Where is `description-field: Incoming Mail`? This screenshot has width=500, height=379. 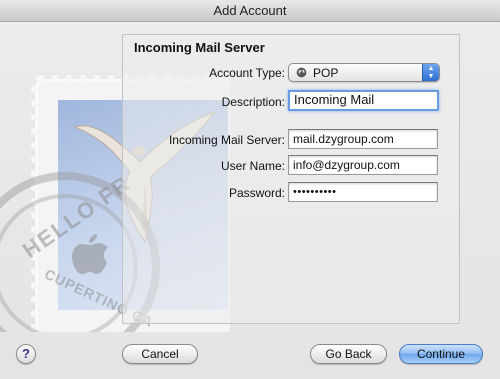
description-field: Incoming Mail is located at coordinates (363, 100).